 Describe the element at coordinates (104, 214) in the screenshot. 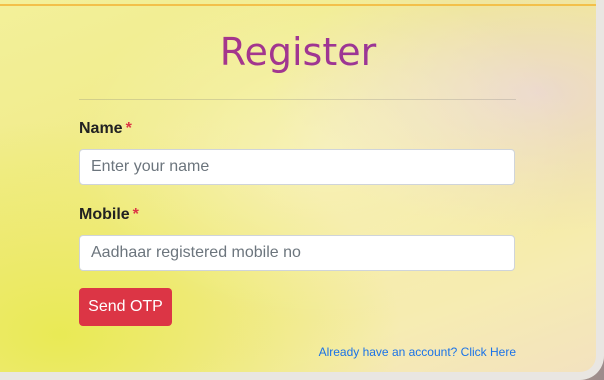

I see `mobile-label-text: Mobile` at that location.